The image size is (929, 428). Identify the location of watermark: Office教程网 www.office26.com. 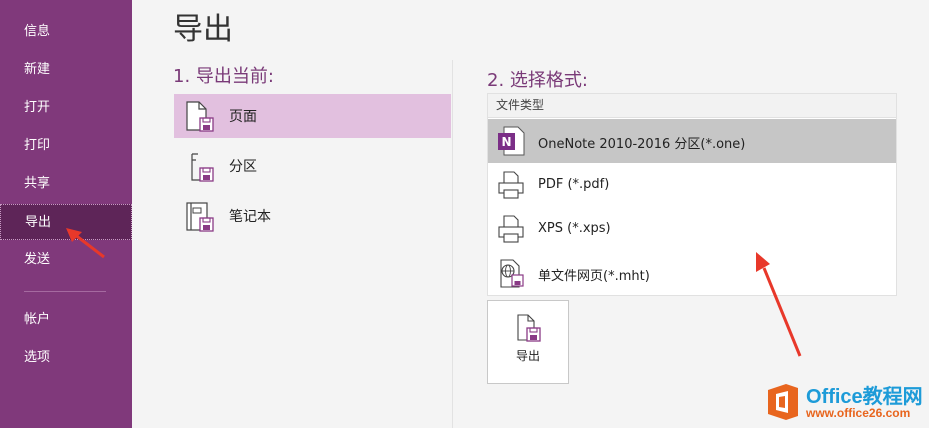
(844, 403).